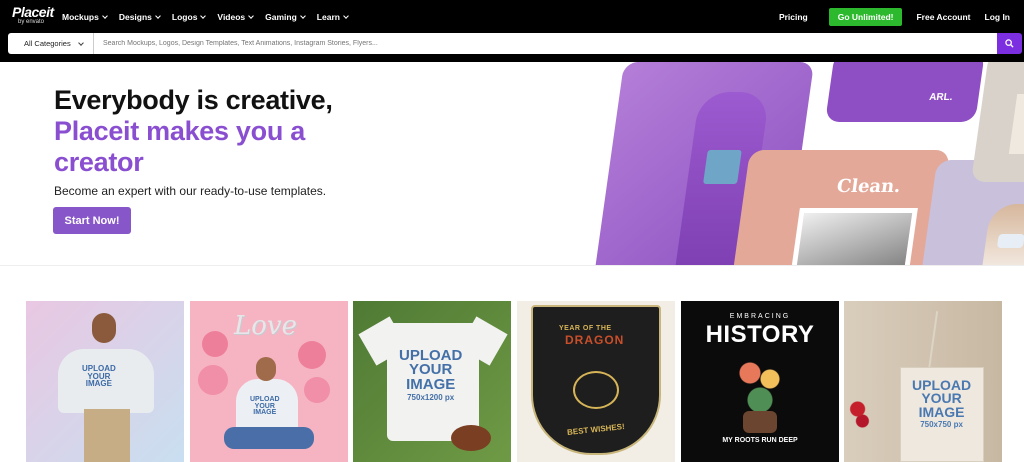  What do you see at coordinates (265, 406) in the screenshot?
I see `card2-upload-text: UPLOAD YOUR IMAGE` at bounding box center [265, 406].